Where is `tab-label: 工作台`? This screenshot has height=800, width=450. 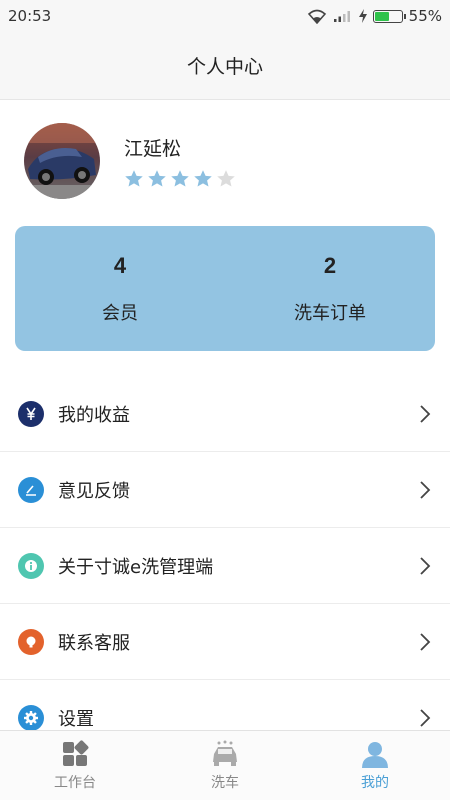
tab-label: 工作台 is located at coordinates (75, 782).